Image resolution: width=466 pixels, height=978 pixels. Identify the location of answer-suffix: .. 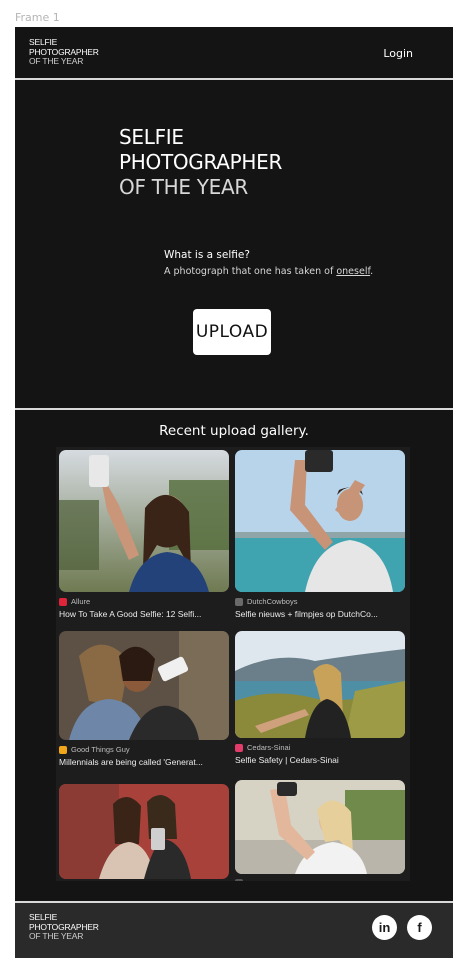
(372, 271).